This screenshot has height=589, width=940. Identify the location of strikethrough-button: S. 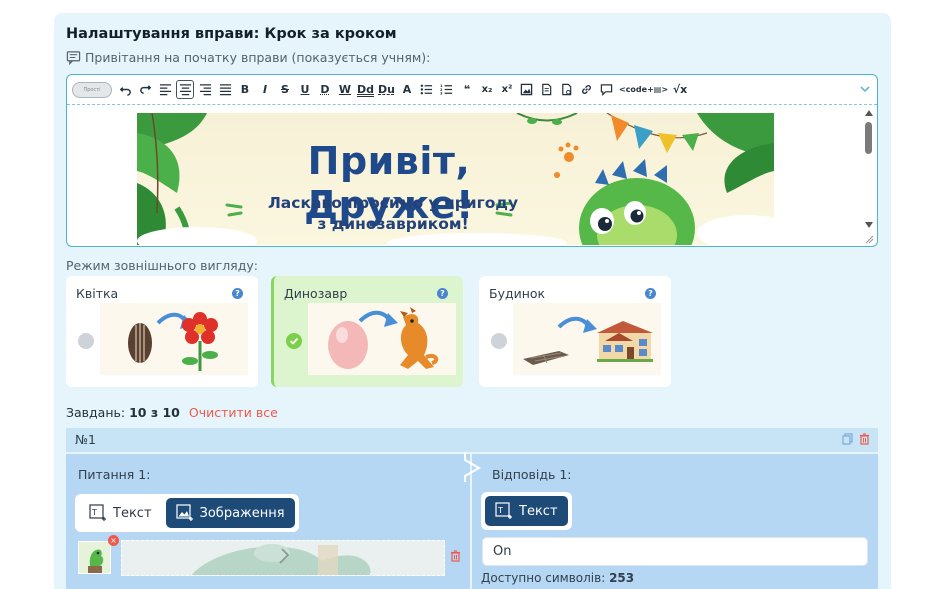
(285, 89).